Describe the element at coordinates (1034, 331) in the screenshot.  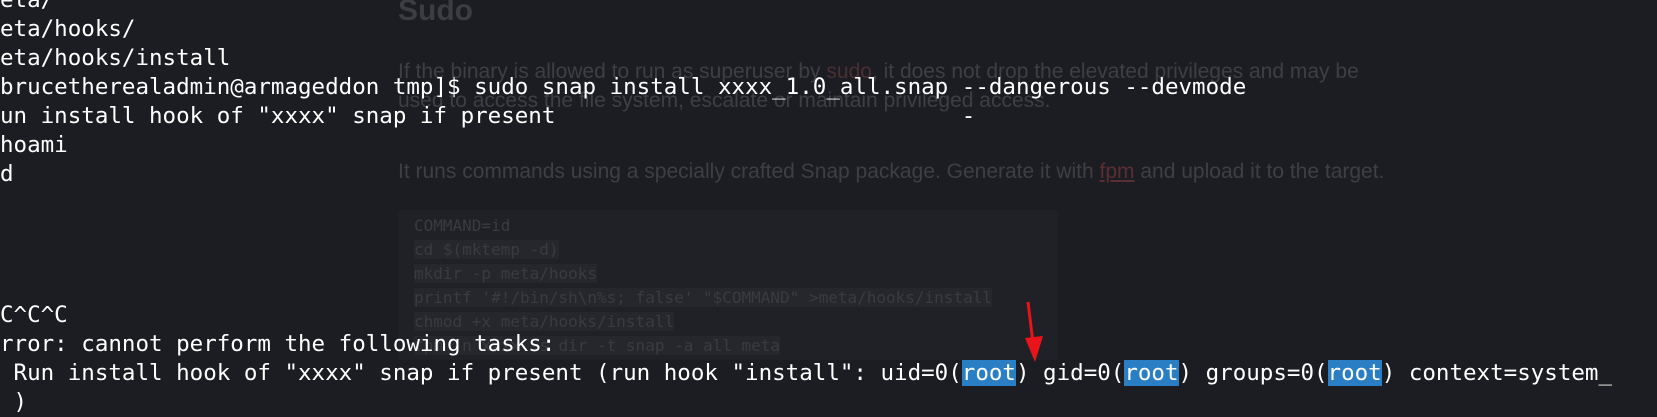
I see `red-arrow-icon` at that location.